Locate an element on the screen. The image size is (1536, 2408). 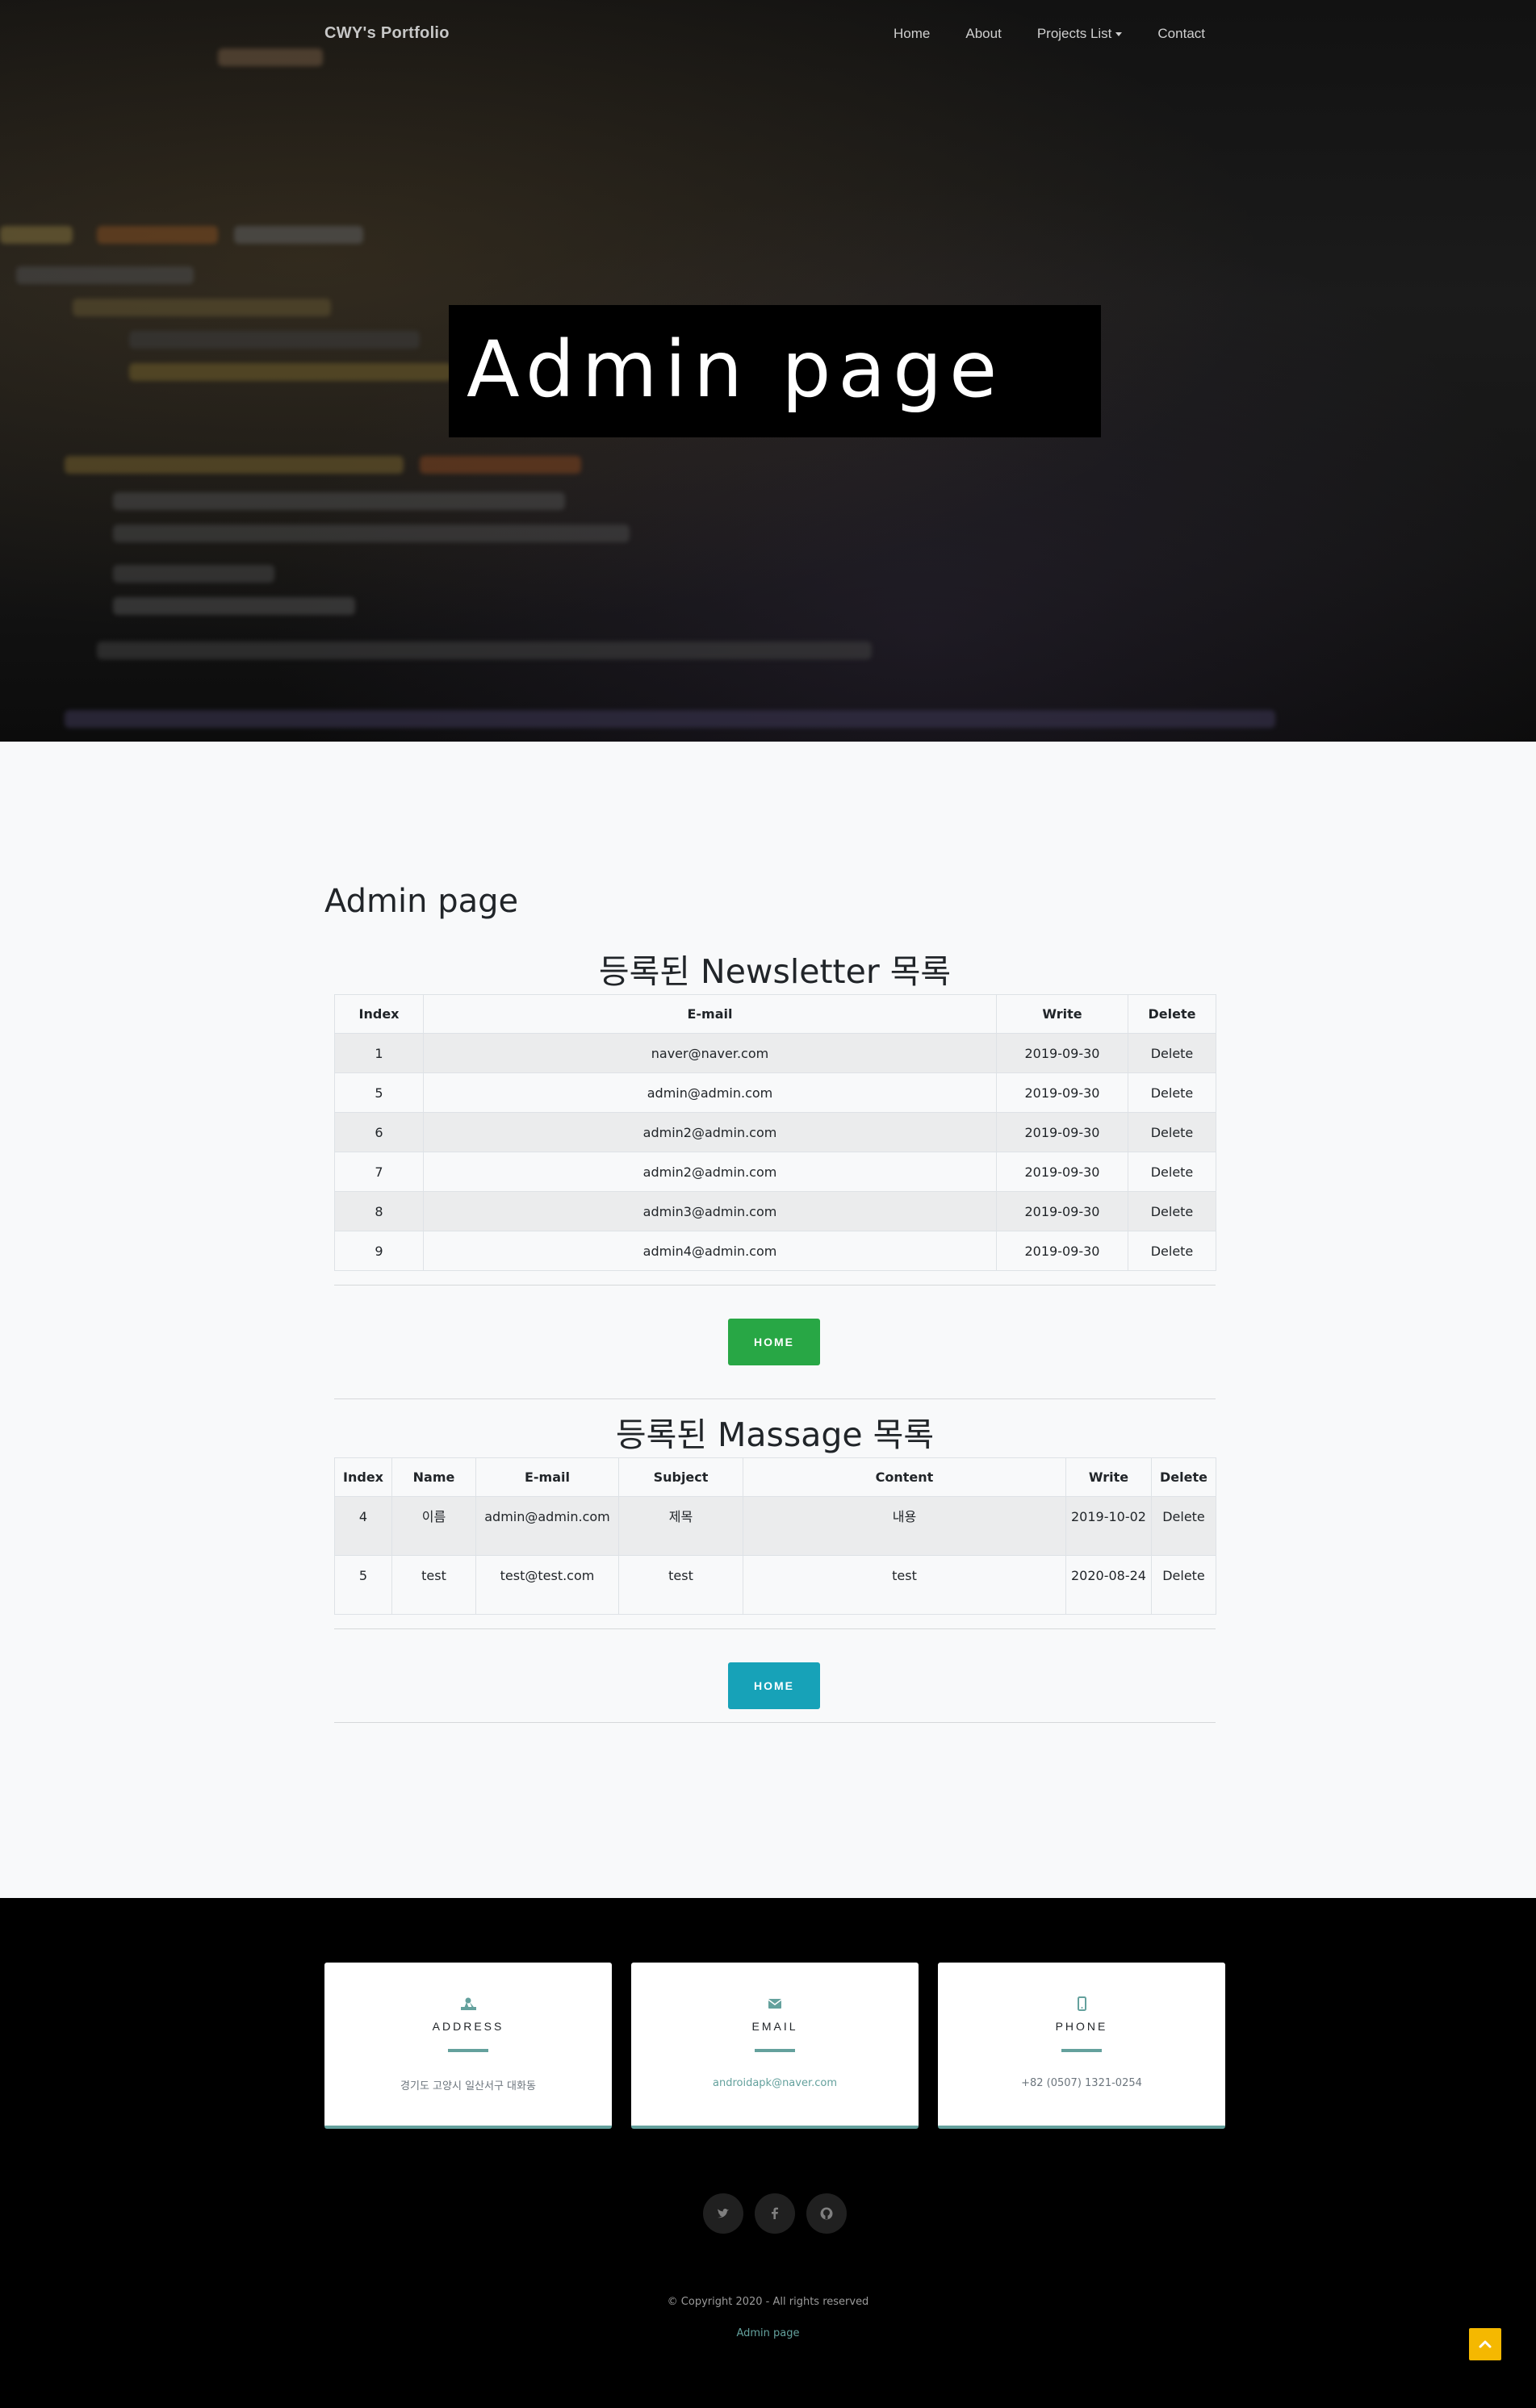
table-cell-write: 2020-08-24 is located at coordinates (1108, 1585).